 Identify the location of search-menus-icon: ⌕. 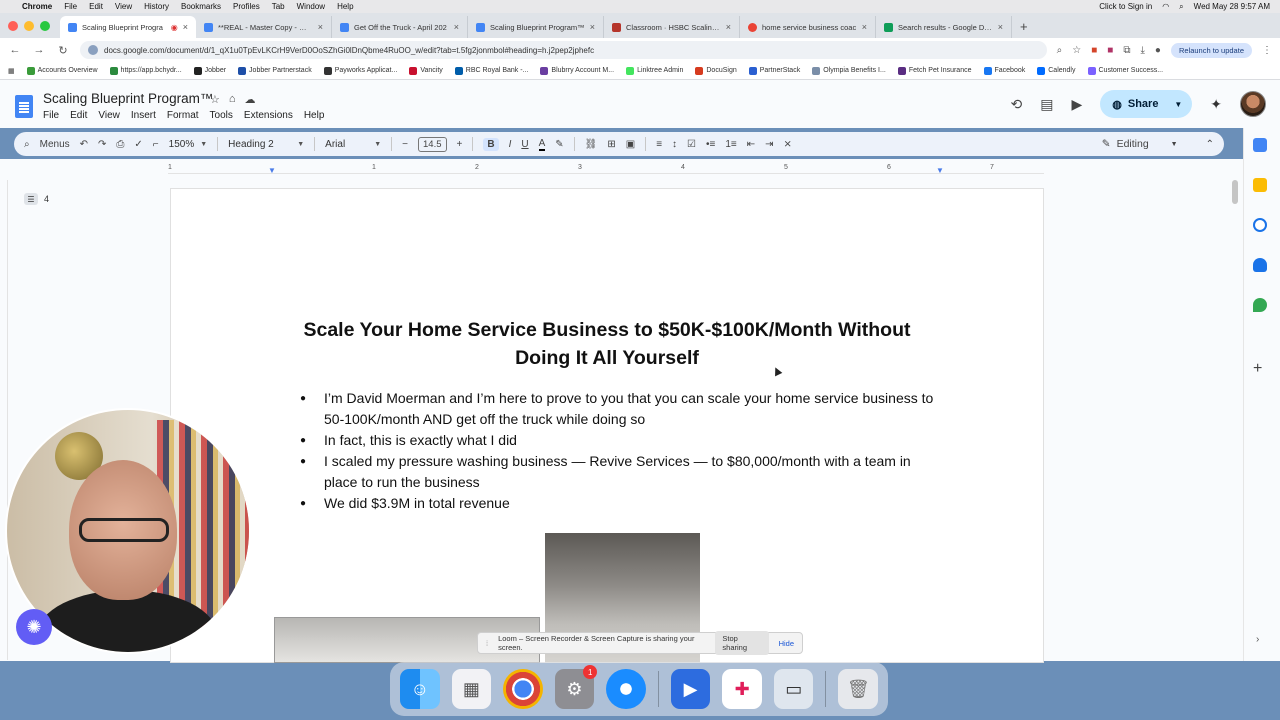
(27, 144).